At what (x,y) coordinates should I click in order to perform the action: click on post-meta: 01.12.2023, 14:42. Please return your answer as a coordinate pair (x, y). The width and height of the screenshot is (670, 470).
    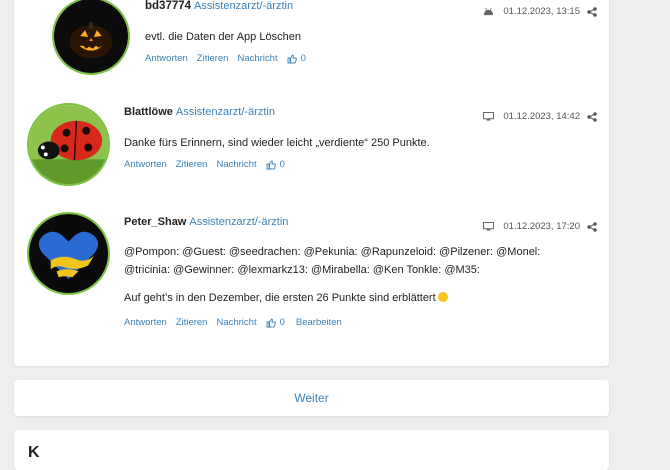
    Looking at the image, I should click on (540, 116).